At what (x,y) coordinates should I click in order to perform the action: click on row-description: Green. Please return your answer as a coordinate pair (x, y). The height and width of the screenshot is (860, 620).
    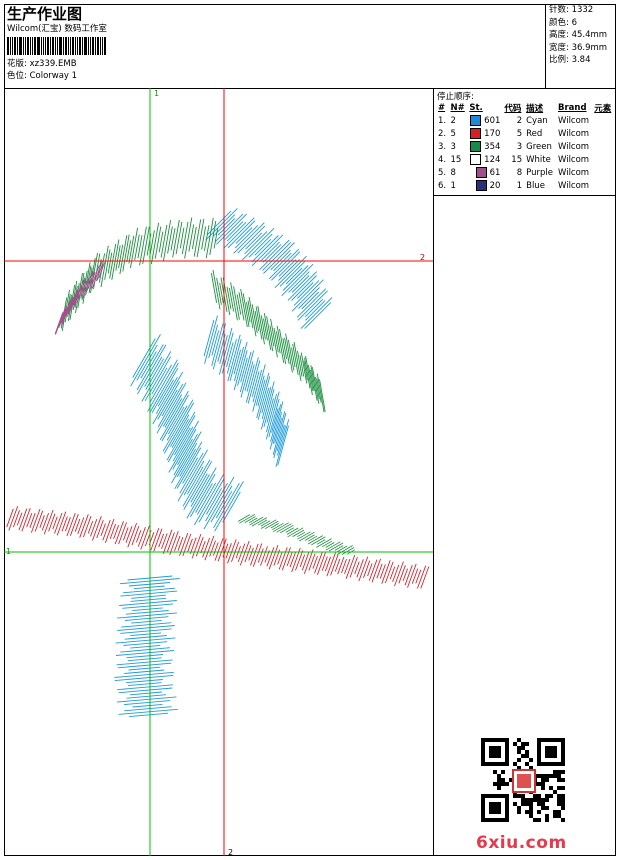
    Looking at the image, I should click on (539, 146).